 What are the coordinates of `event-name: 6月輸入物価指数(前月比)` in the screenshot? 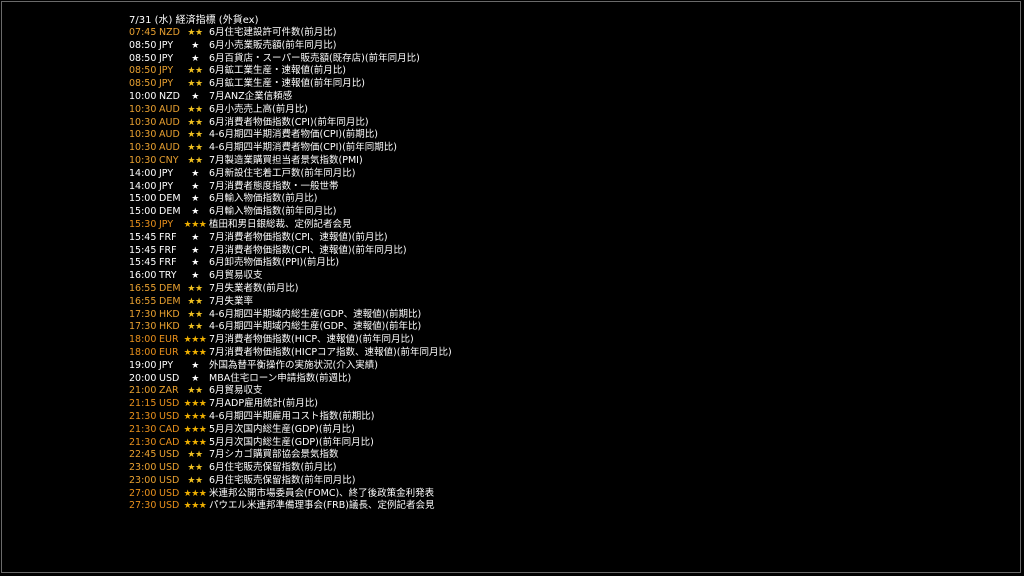 It's located at (263, 199).